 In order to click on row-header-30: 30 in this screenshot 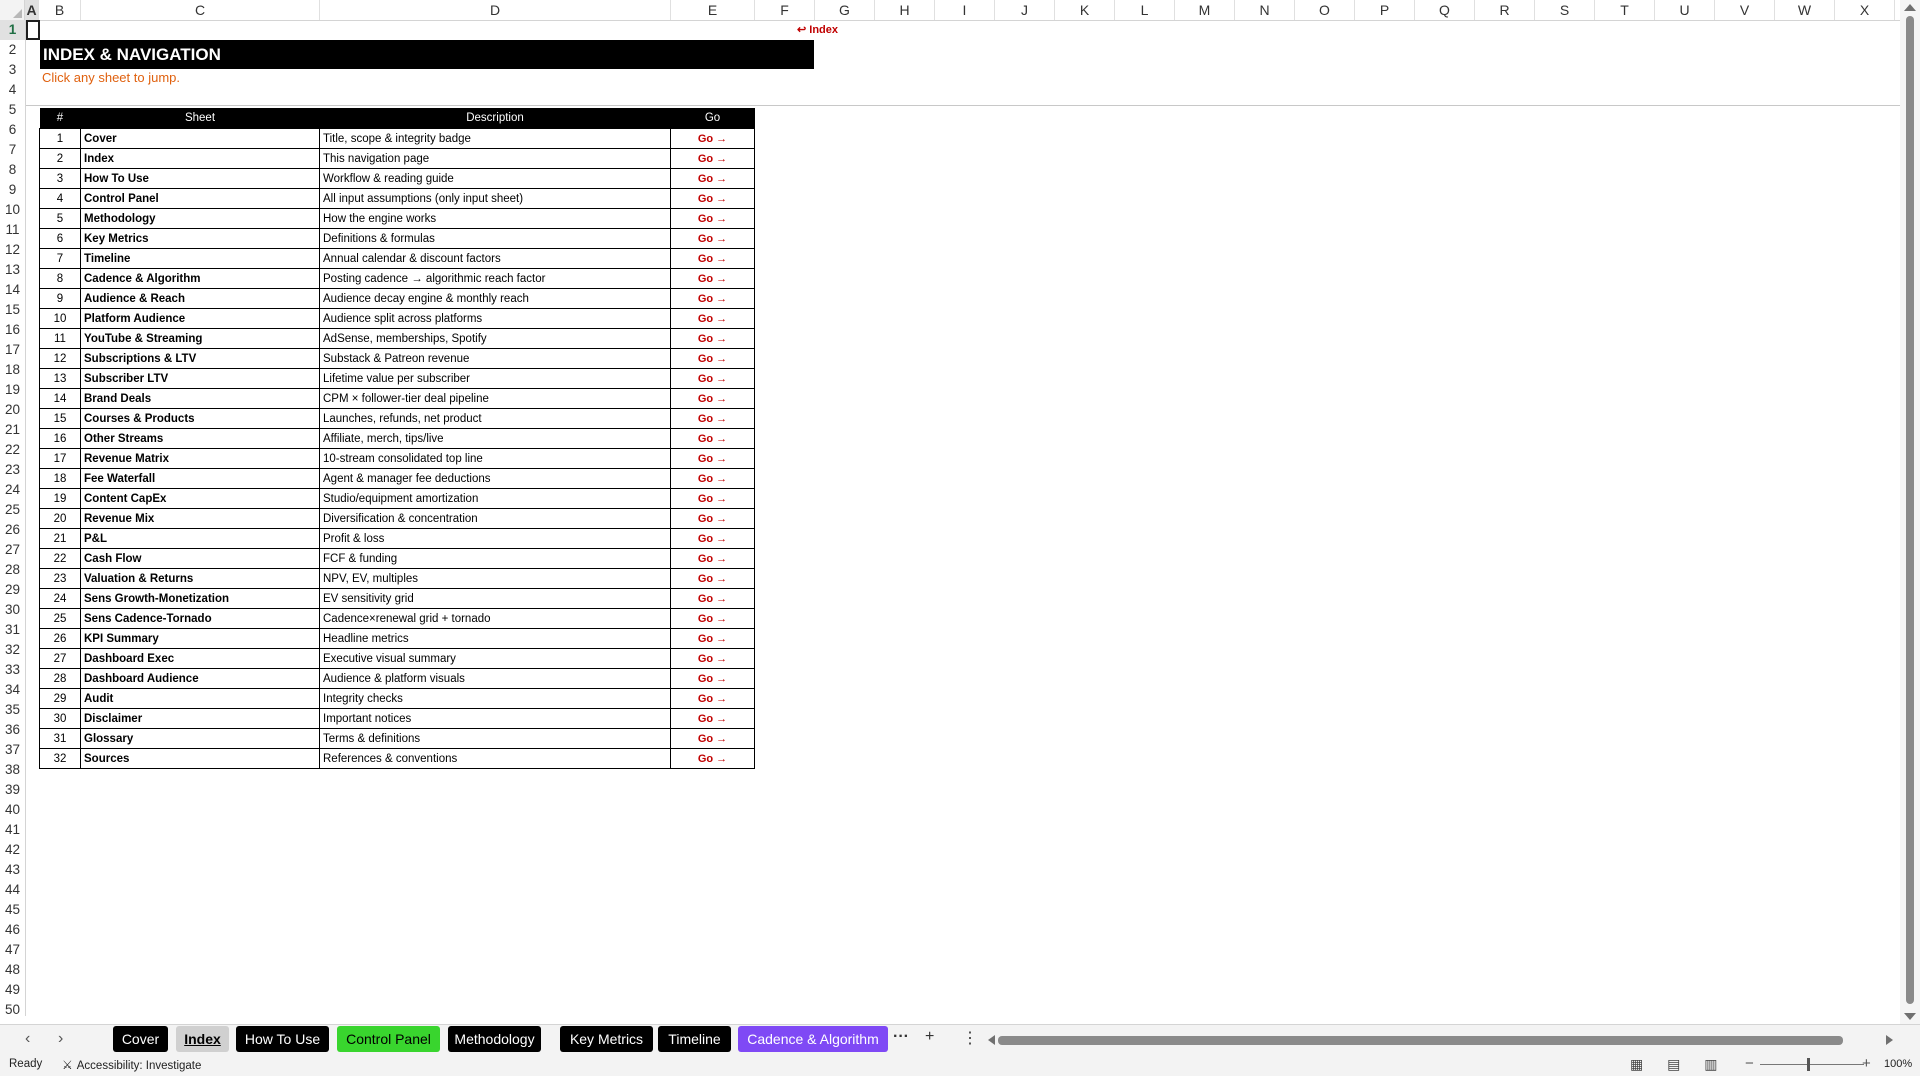, I will do `click(12, 610)`.